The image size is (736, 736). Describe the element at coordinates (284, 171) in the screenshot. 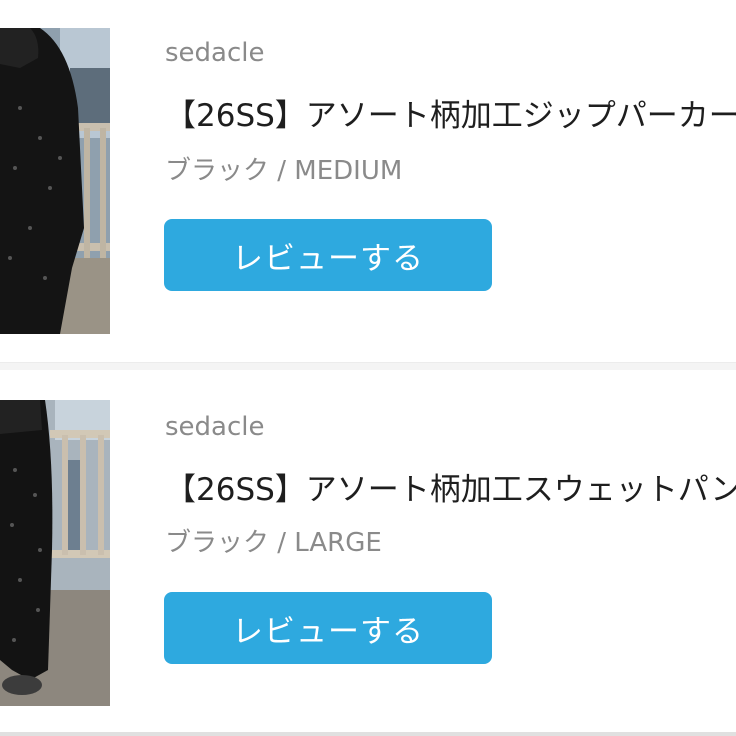

I see `product-variant: ブラック / MEDIUM` at that location.